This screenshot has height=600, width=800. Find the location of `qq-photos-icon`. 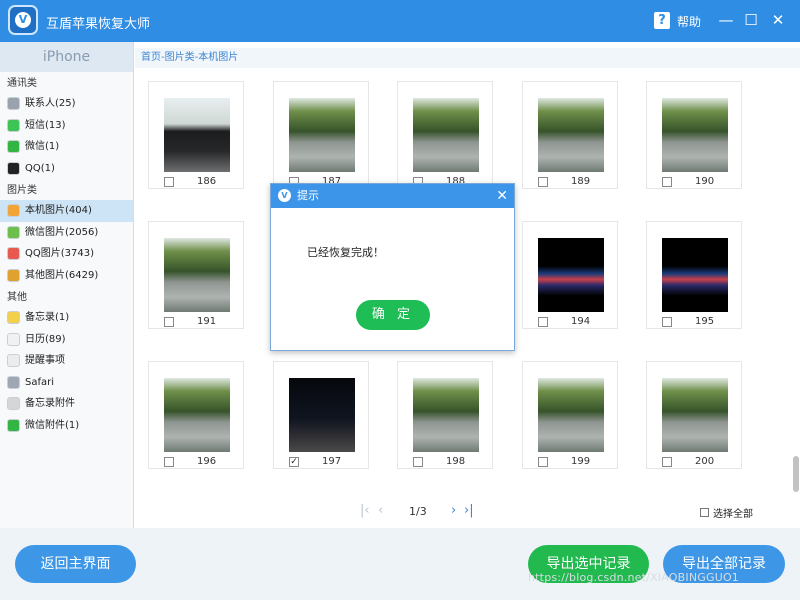

qq-photos-icon is located at coordinates (13, 254).